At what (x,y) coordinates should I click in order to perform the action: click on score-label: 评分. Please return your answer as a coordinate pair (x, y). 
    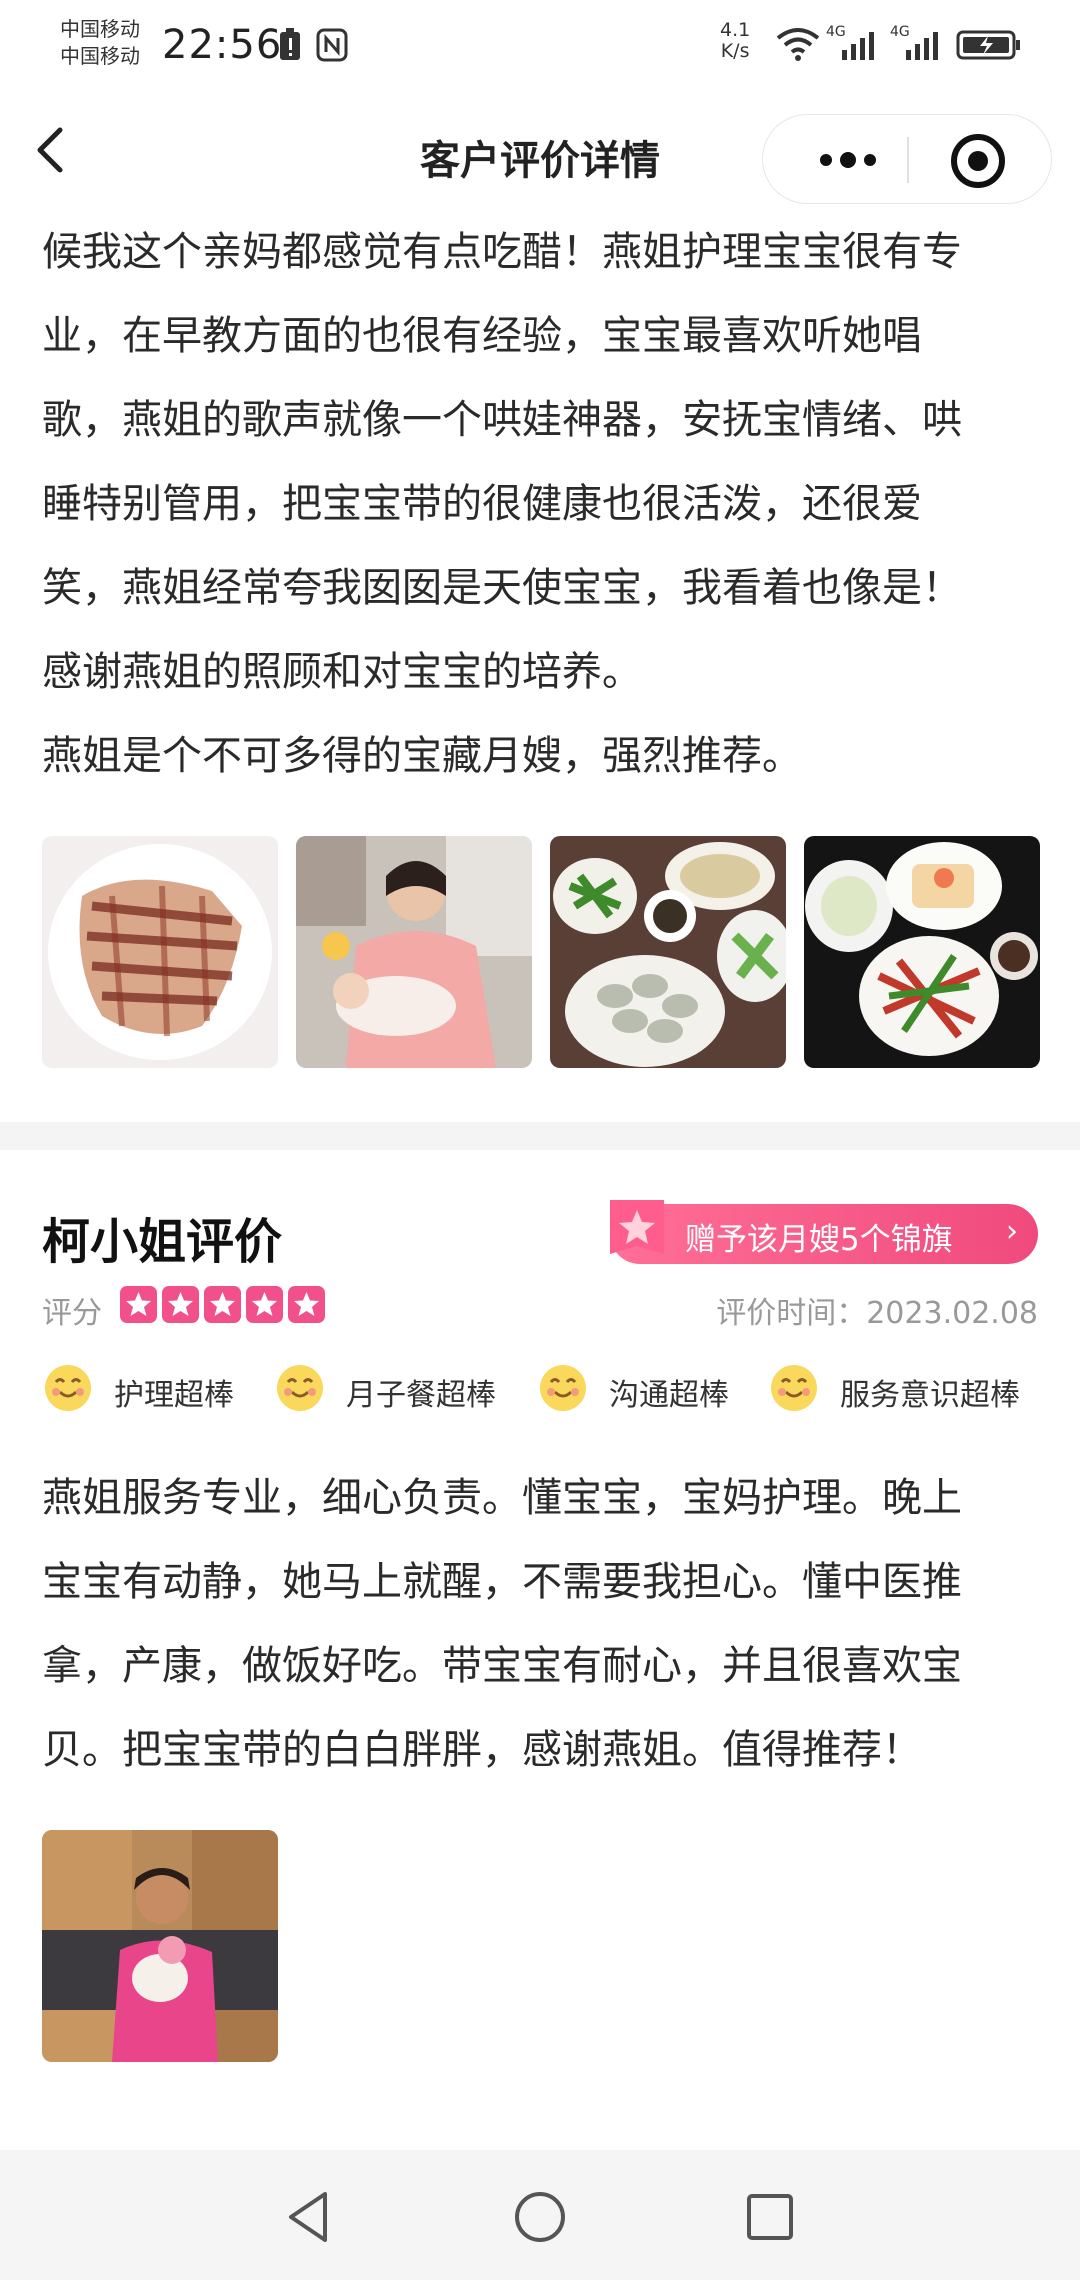
    Looking at the image, I should click on (72, 1313).